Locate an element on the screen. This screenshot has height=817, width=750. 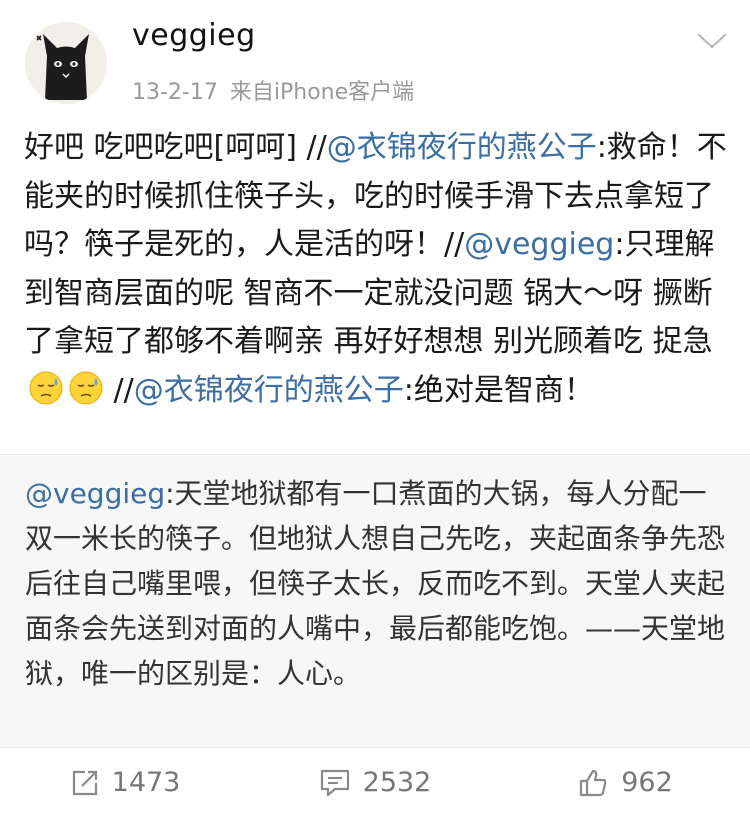
repost-count: 1473 is located at coordinates (146, 782).